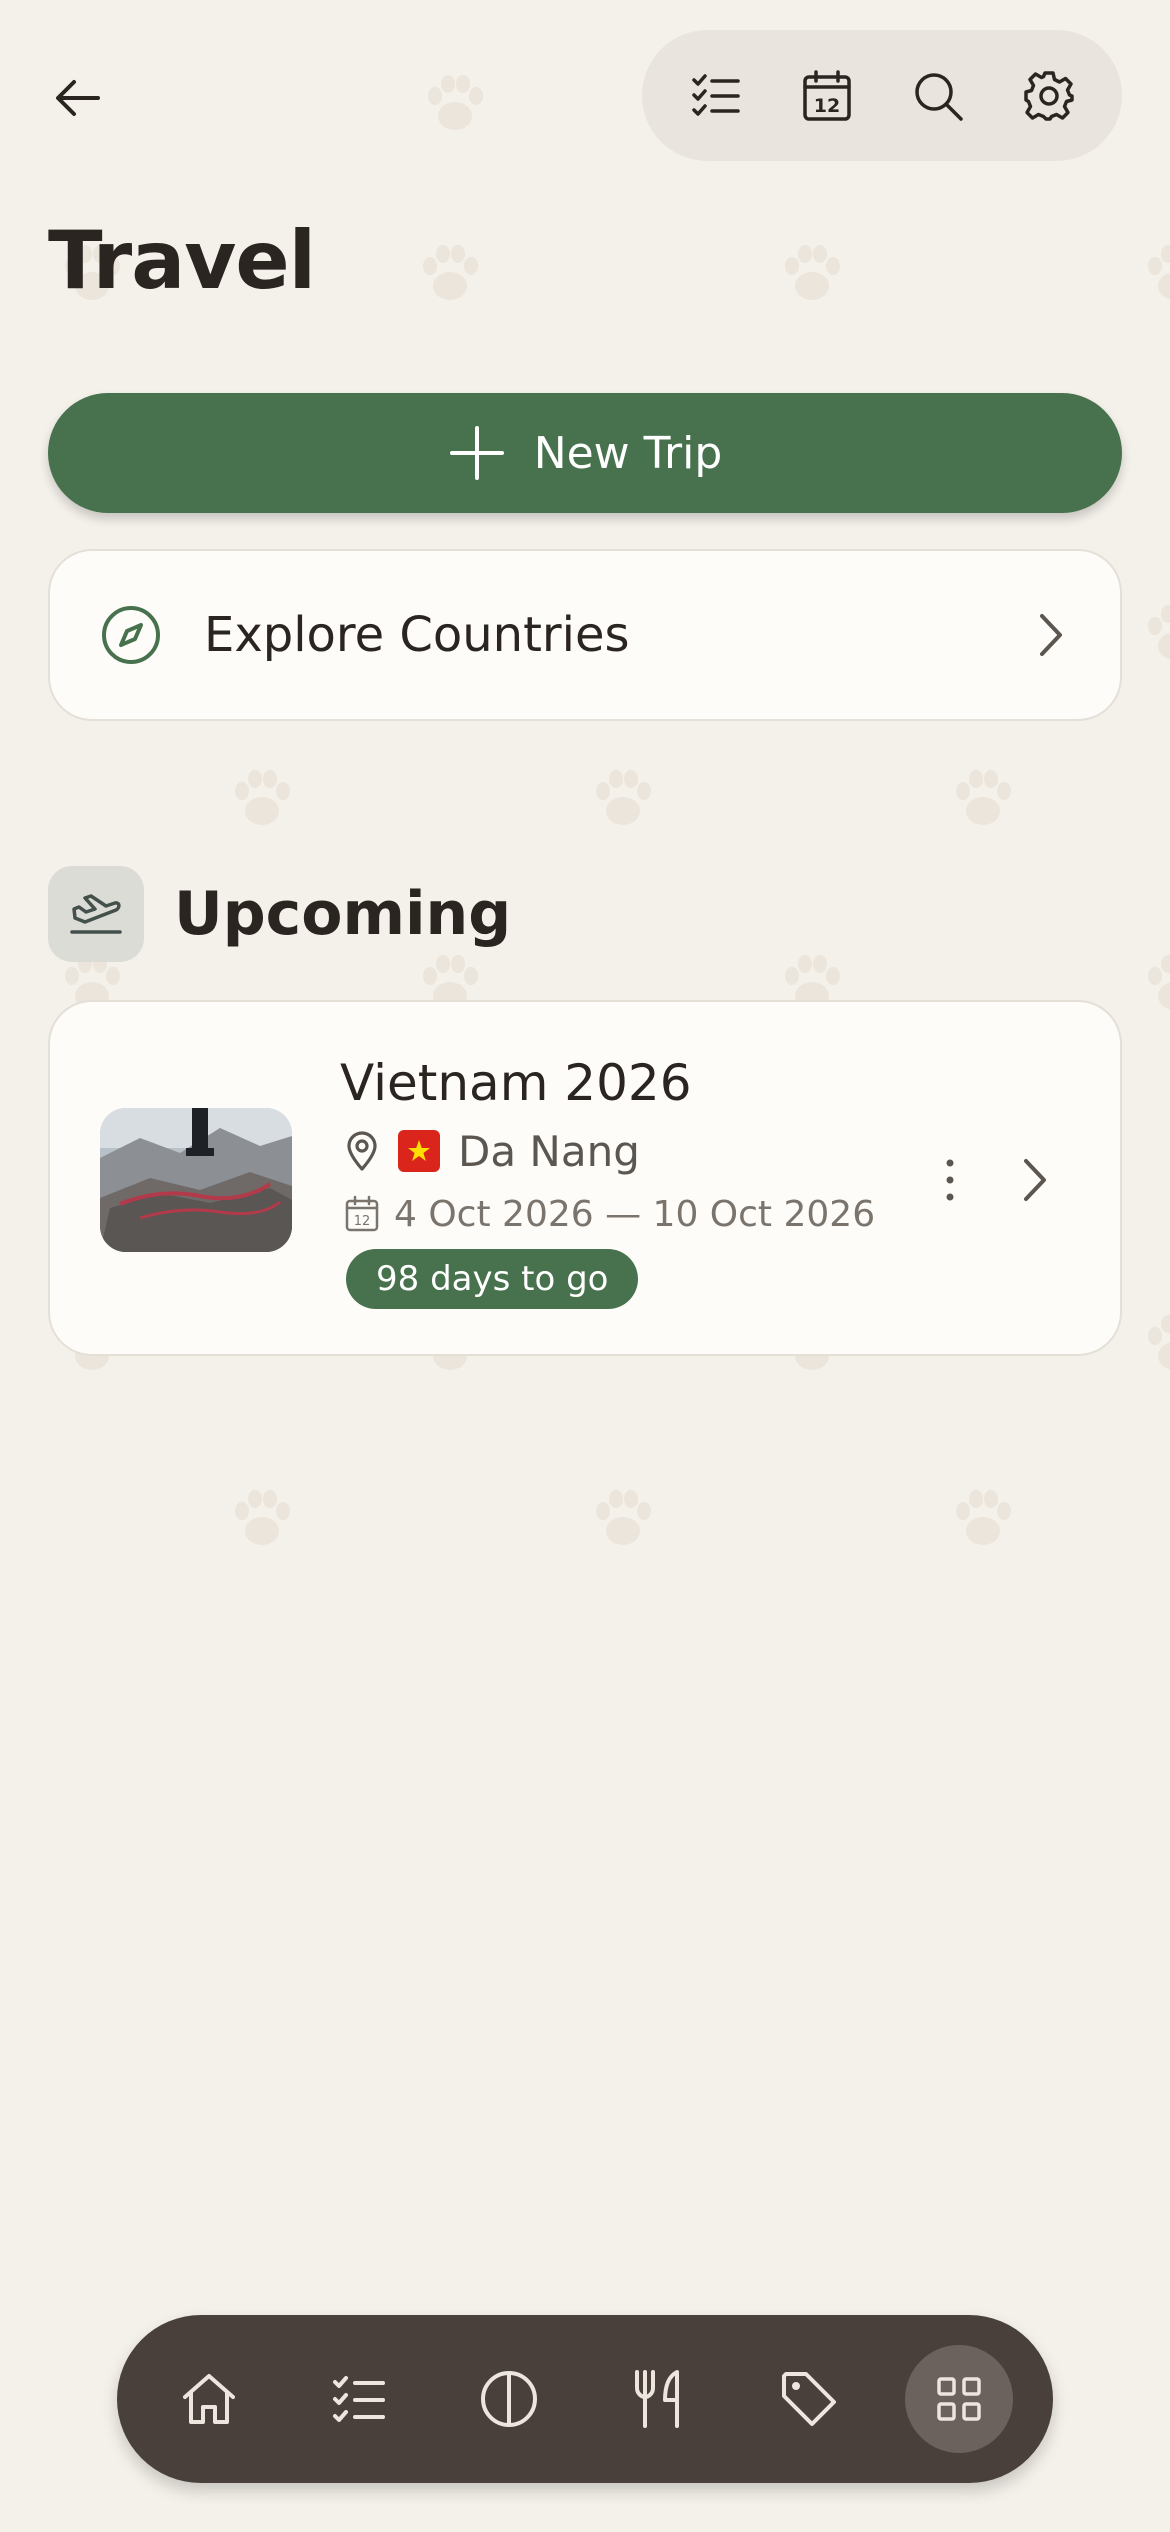 The width and height of the screenshot is (1170, 2532). Describe the element at coordinates (419, 1151) in the screenshot. I see `vietnam-flag-icon` at that location.